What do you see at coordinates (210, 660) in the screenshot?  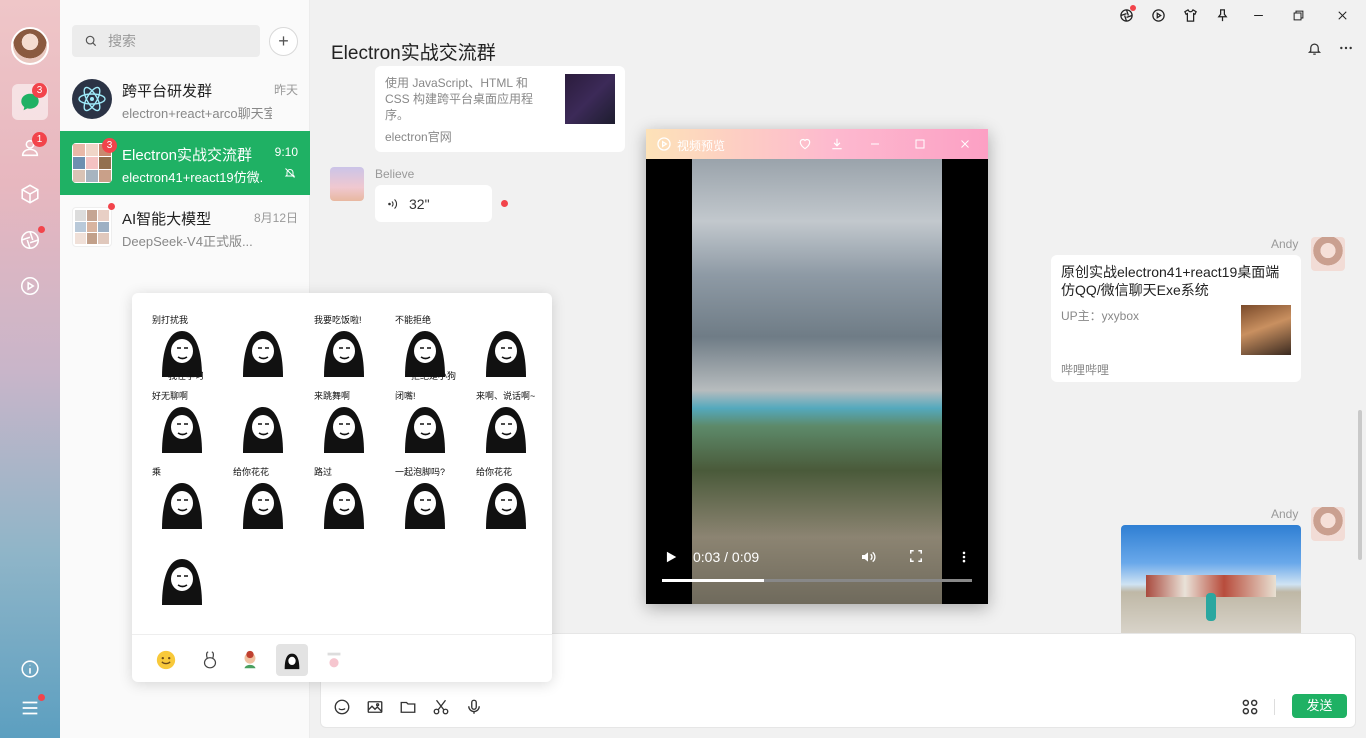 I see `emoji-tab-bunny` at bounding box center [210, 660].